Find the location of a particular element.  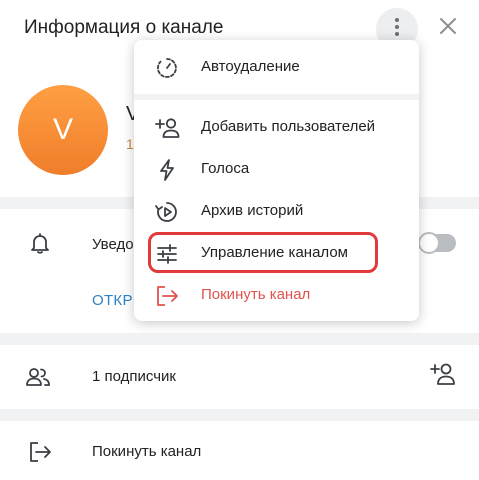

bell-icon is located at coordinates (40, 243).